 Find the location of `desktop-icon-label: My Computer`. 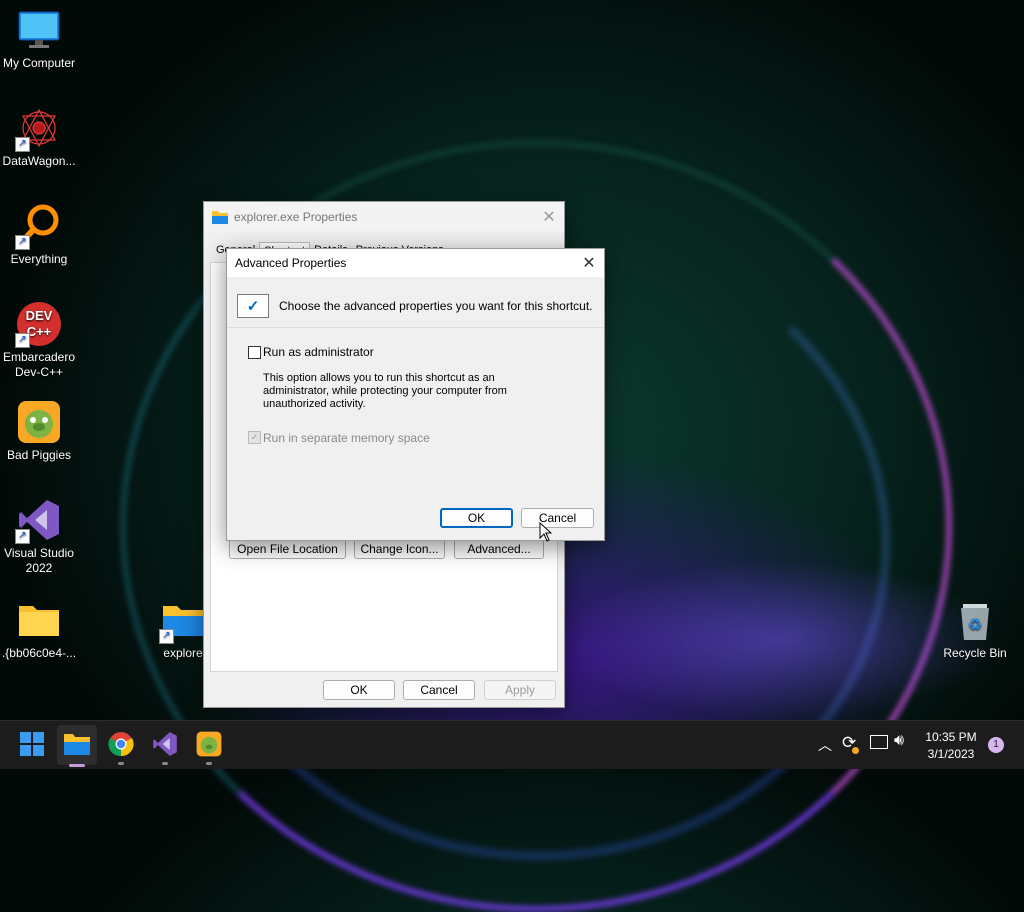

desktop-icon-label: My Computer is located at coordinates (39, 63).